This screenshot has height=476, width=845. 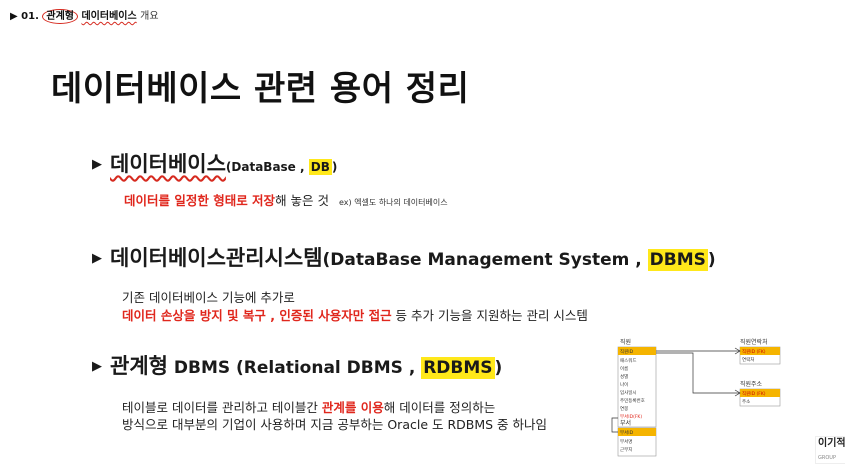 I want to click on desc-red: 데이터를 일정한 형태로 저장, so click(x=200, y=200).